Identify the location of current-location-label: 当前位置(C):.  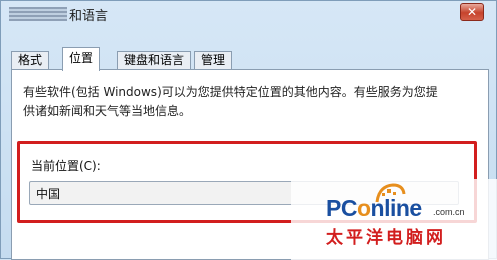
(66, 166).